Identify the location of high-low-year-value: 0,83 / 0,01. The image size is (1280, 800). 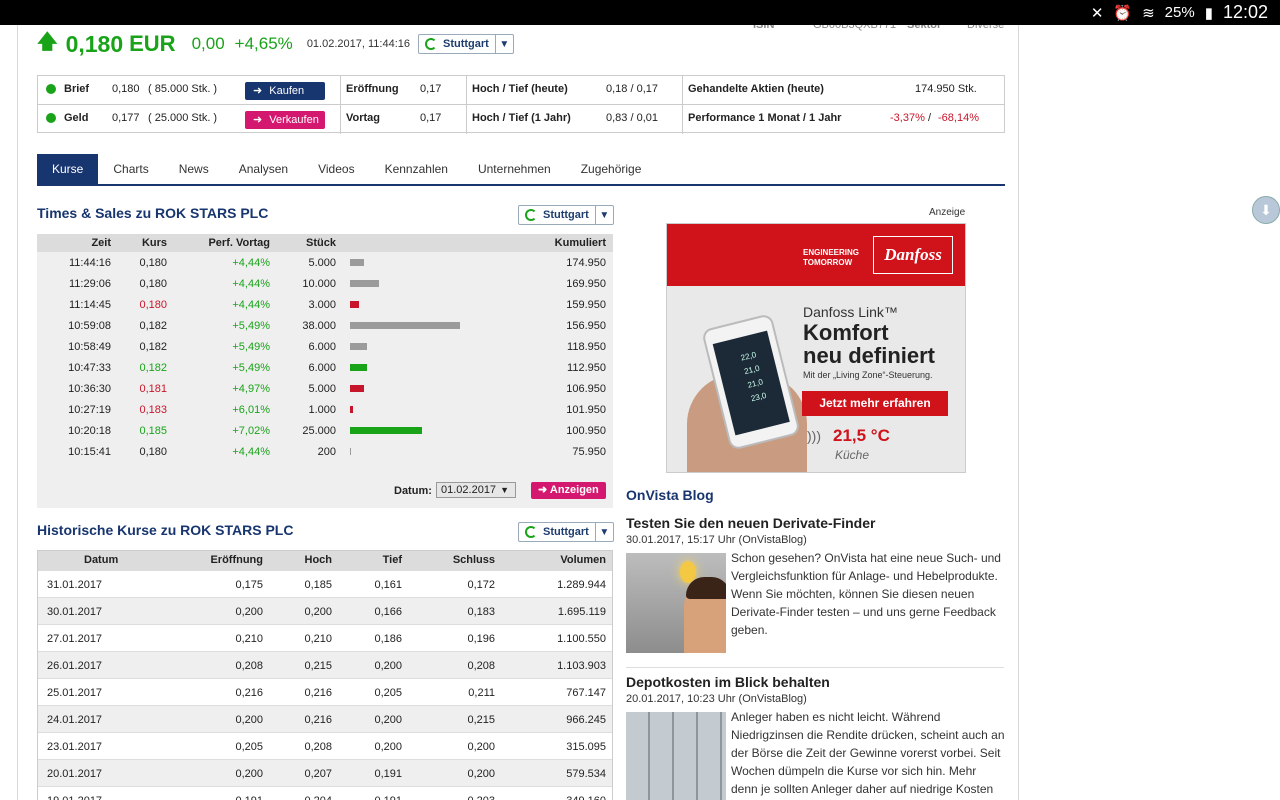
(632, 118).